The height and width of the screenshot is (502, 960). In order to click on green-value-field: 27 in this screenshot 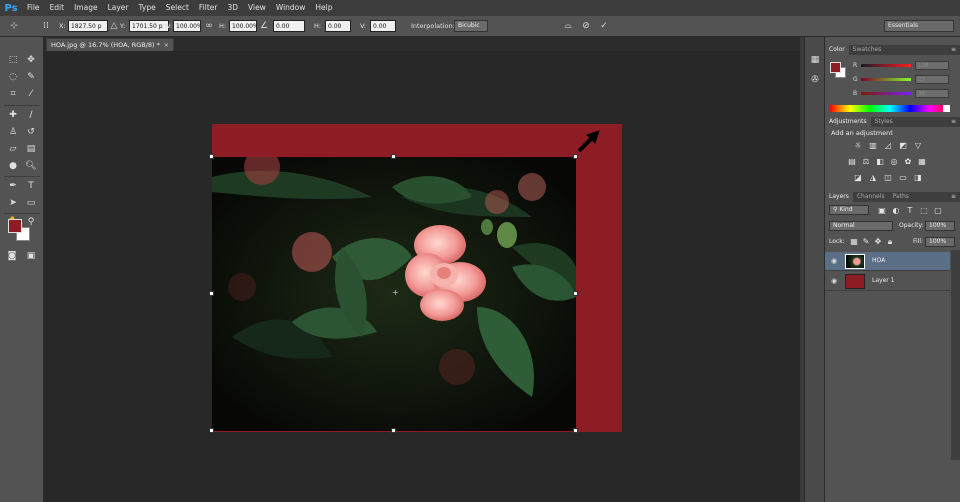, I will do `click(932, 79)`.